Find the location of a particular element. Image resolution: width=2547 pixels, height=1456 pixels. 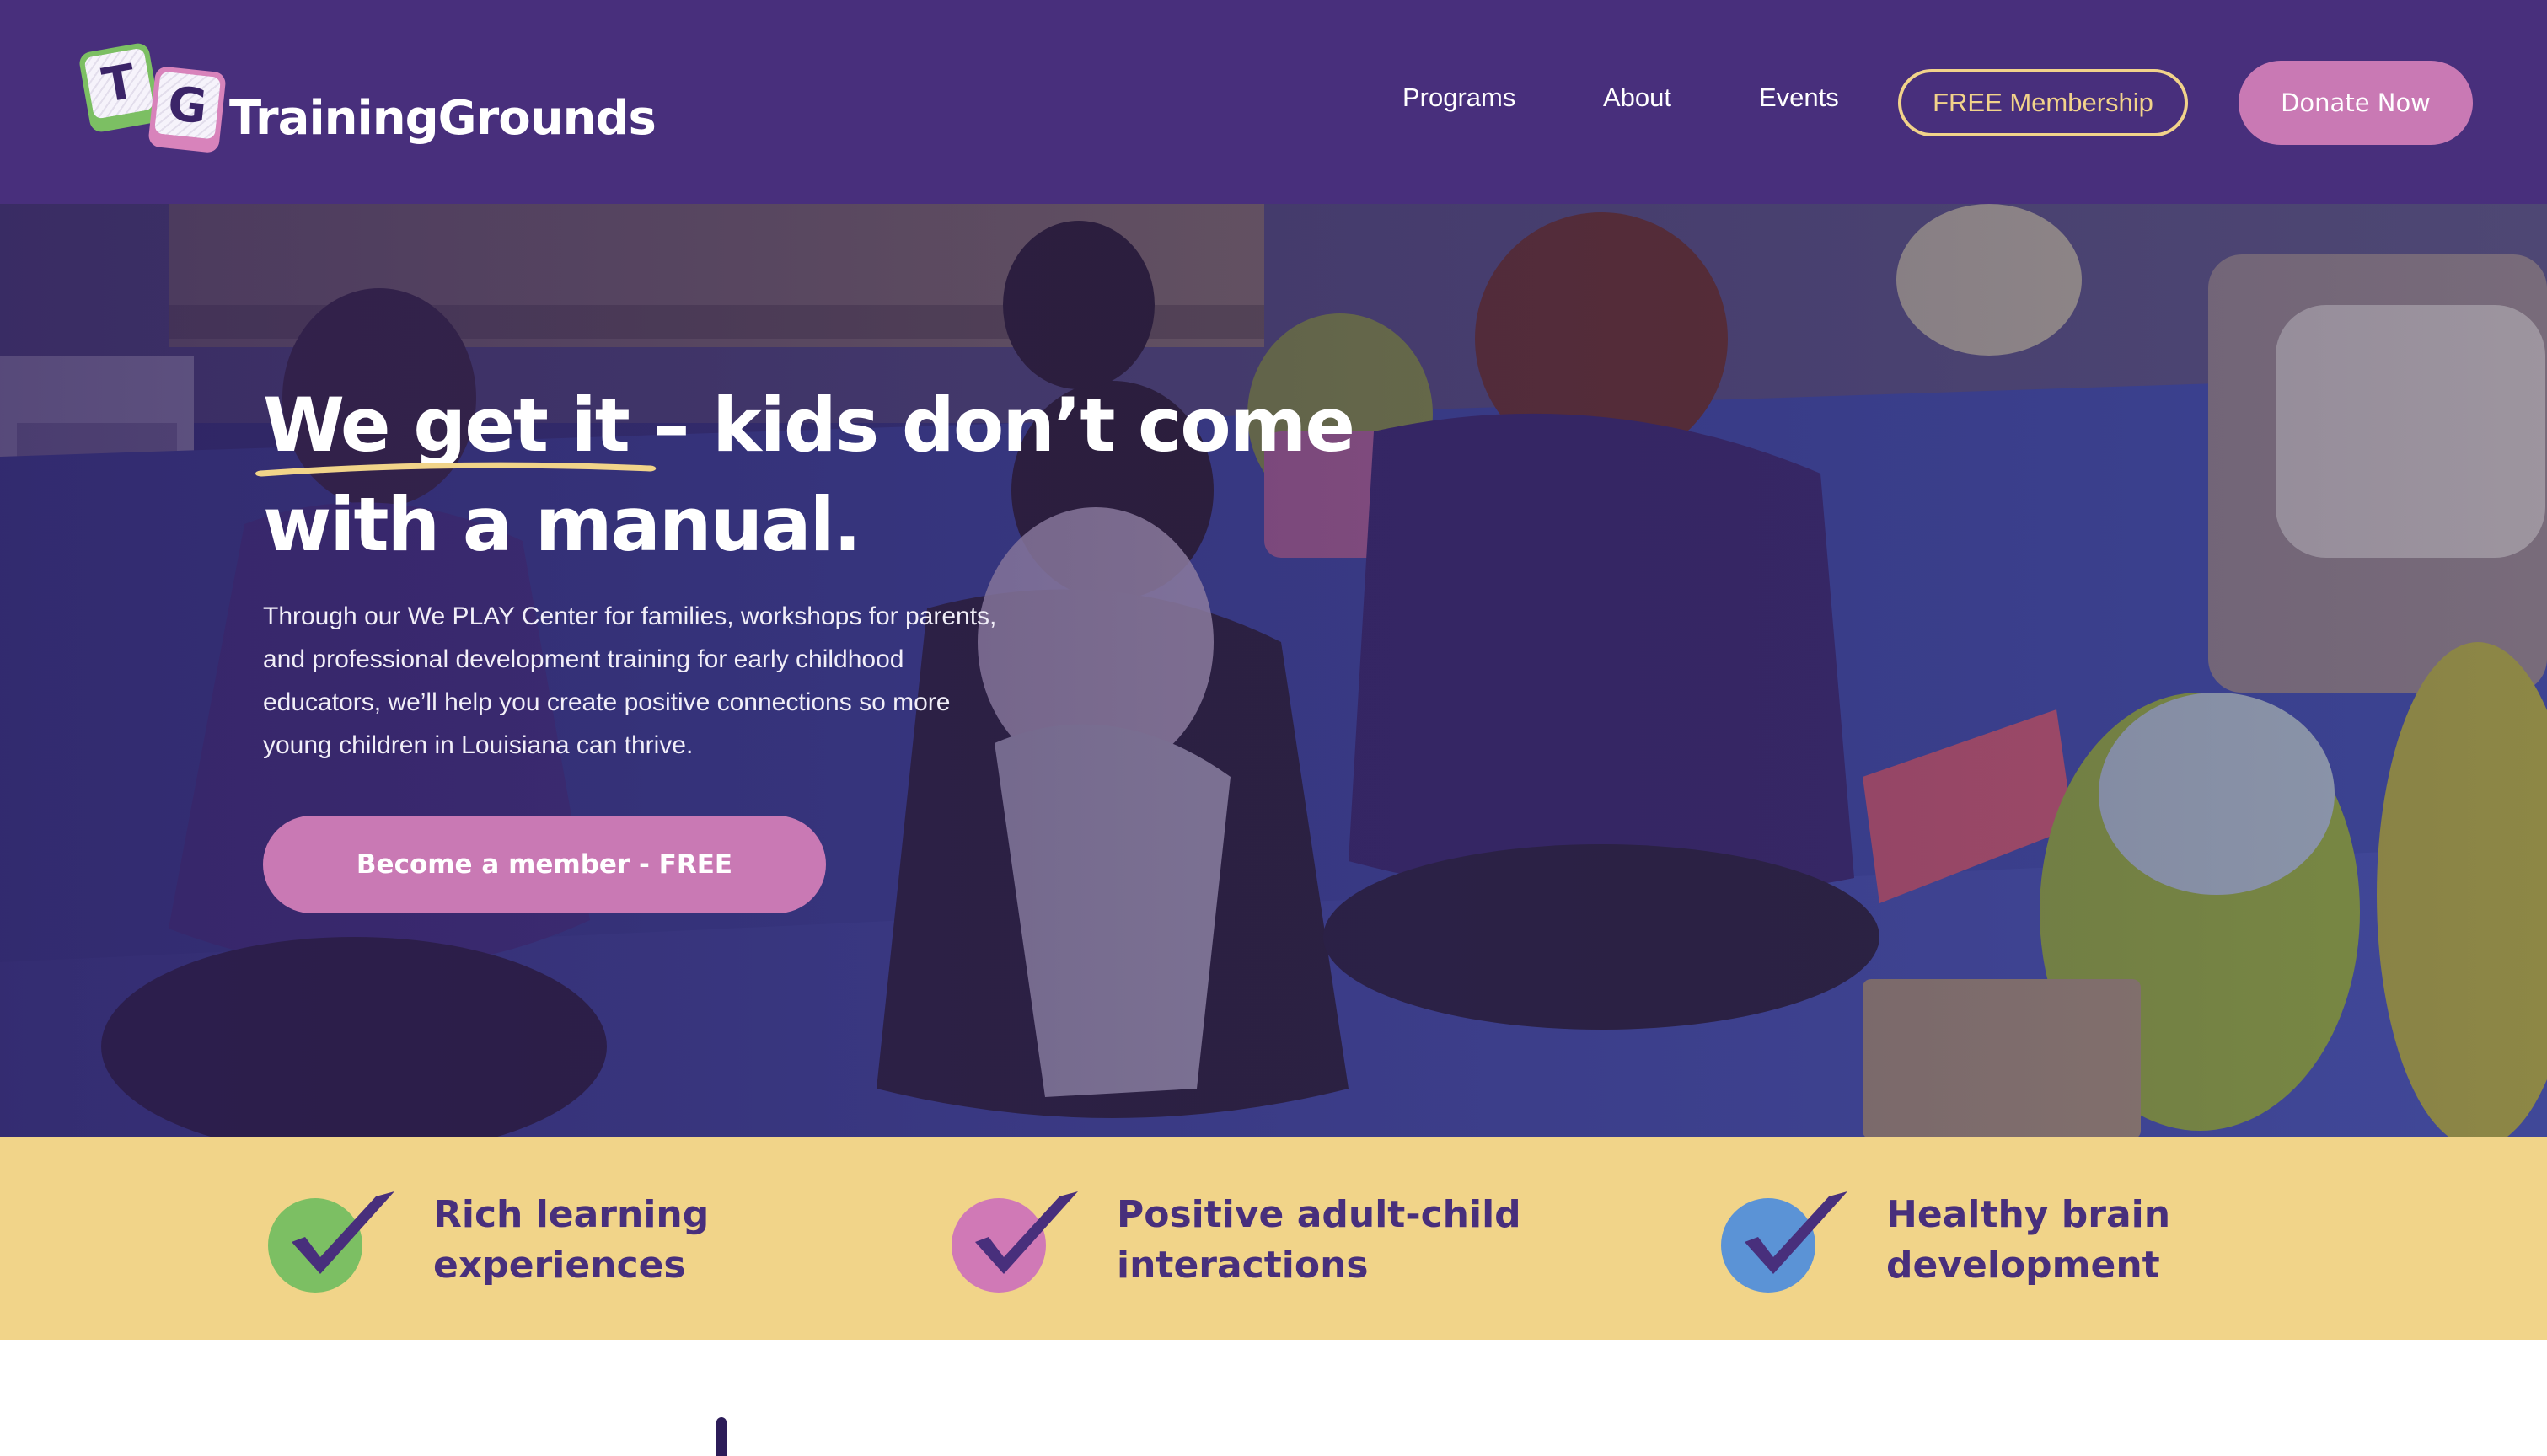

logo-block-g-icon: G is located at coordinates (187, 110).